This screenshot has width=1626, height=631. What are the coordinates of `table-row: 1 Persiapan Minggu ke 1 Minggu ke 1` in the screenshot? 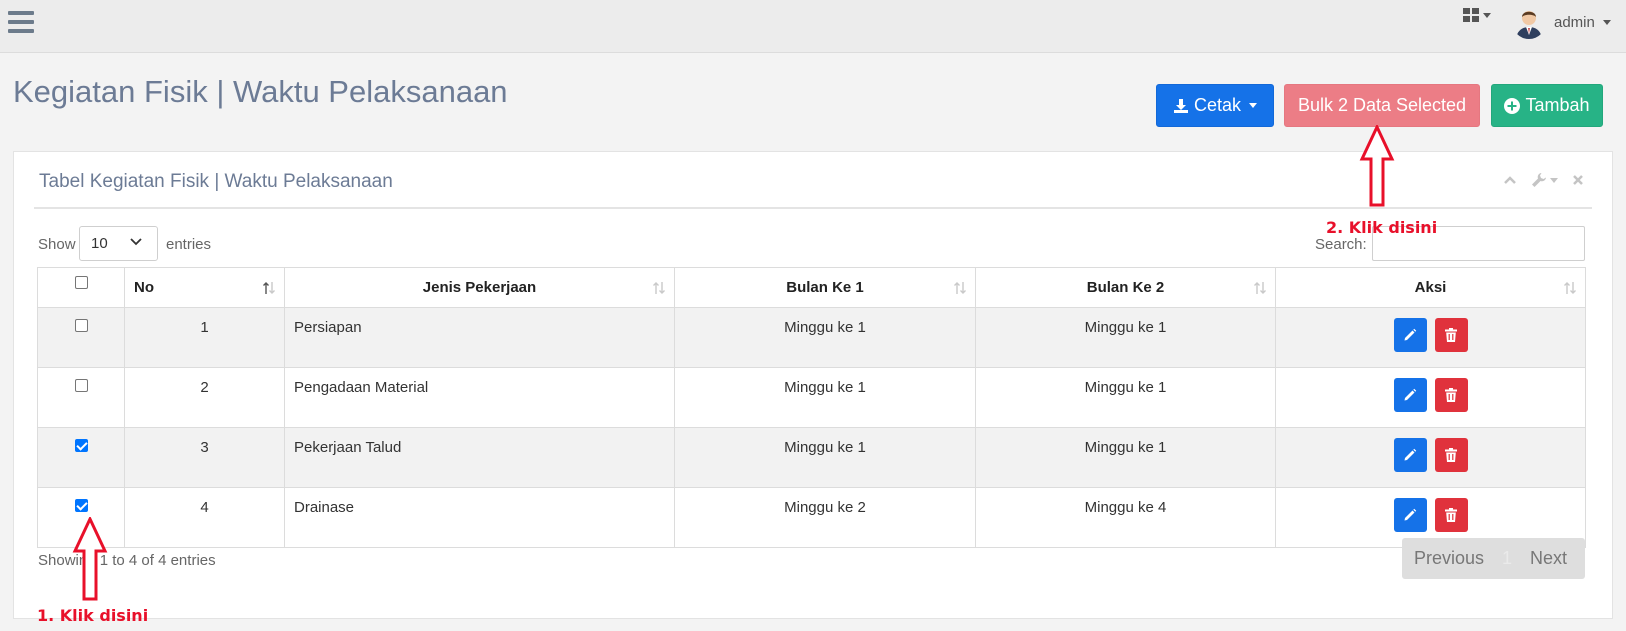 It's located at (811, 337).